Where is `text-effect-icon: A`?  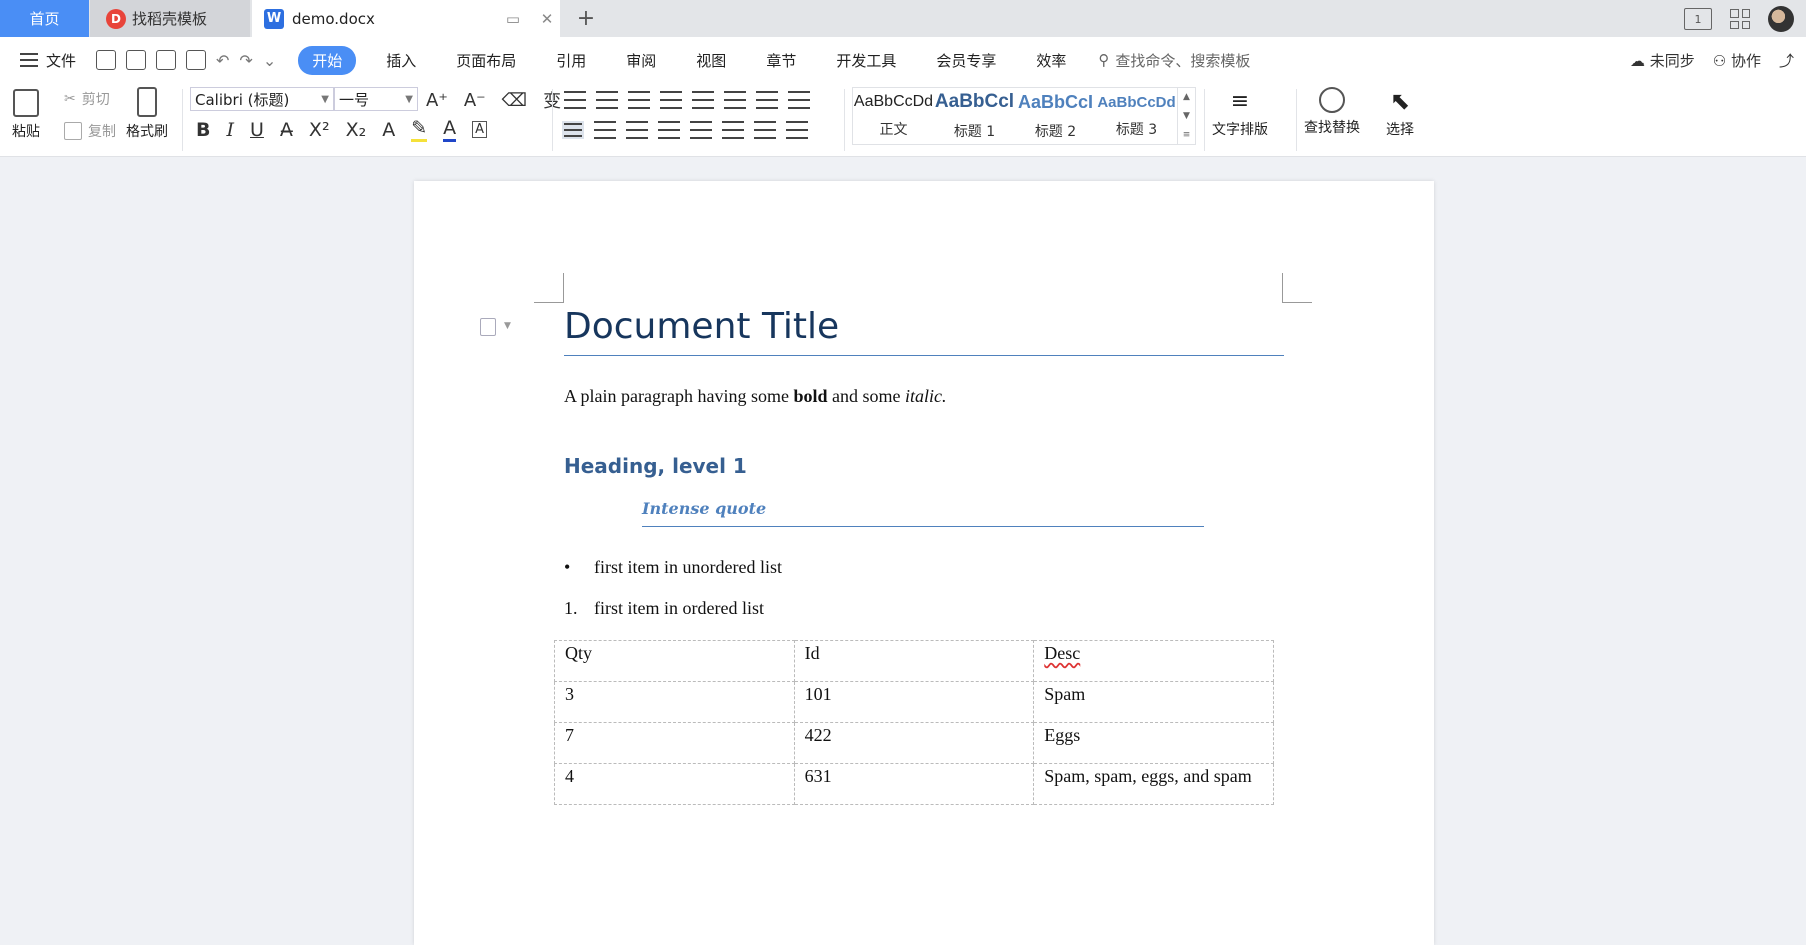
text-effect-icon: A is located at coordinates (388, 130).